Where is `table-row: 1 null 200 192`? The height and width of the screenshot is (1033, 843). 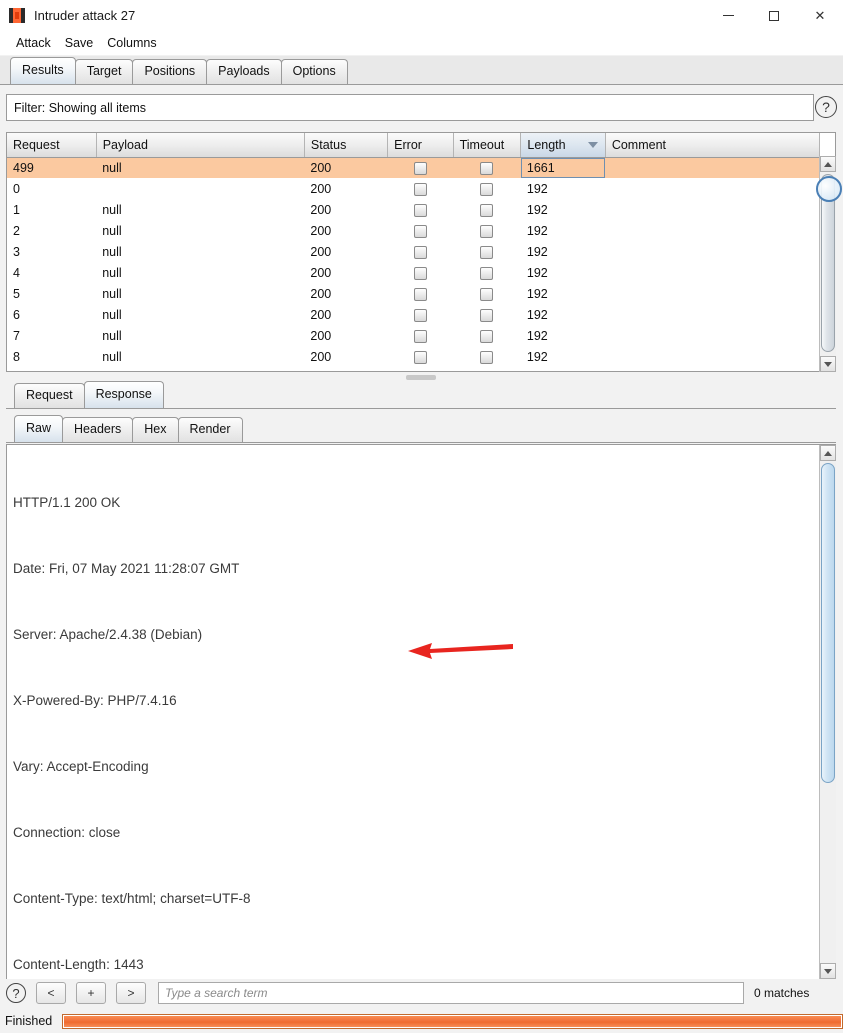
table-row: 1 null 200 192 is located at coordinates (413, 209).